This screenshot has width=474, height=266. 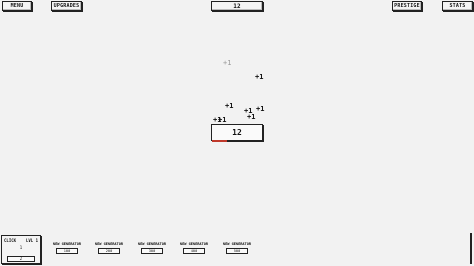 I want to click on click-panel-title: CLICK, so click(x=10, y=240).